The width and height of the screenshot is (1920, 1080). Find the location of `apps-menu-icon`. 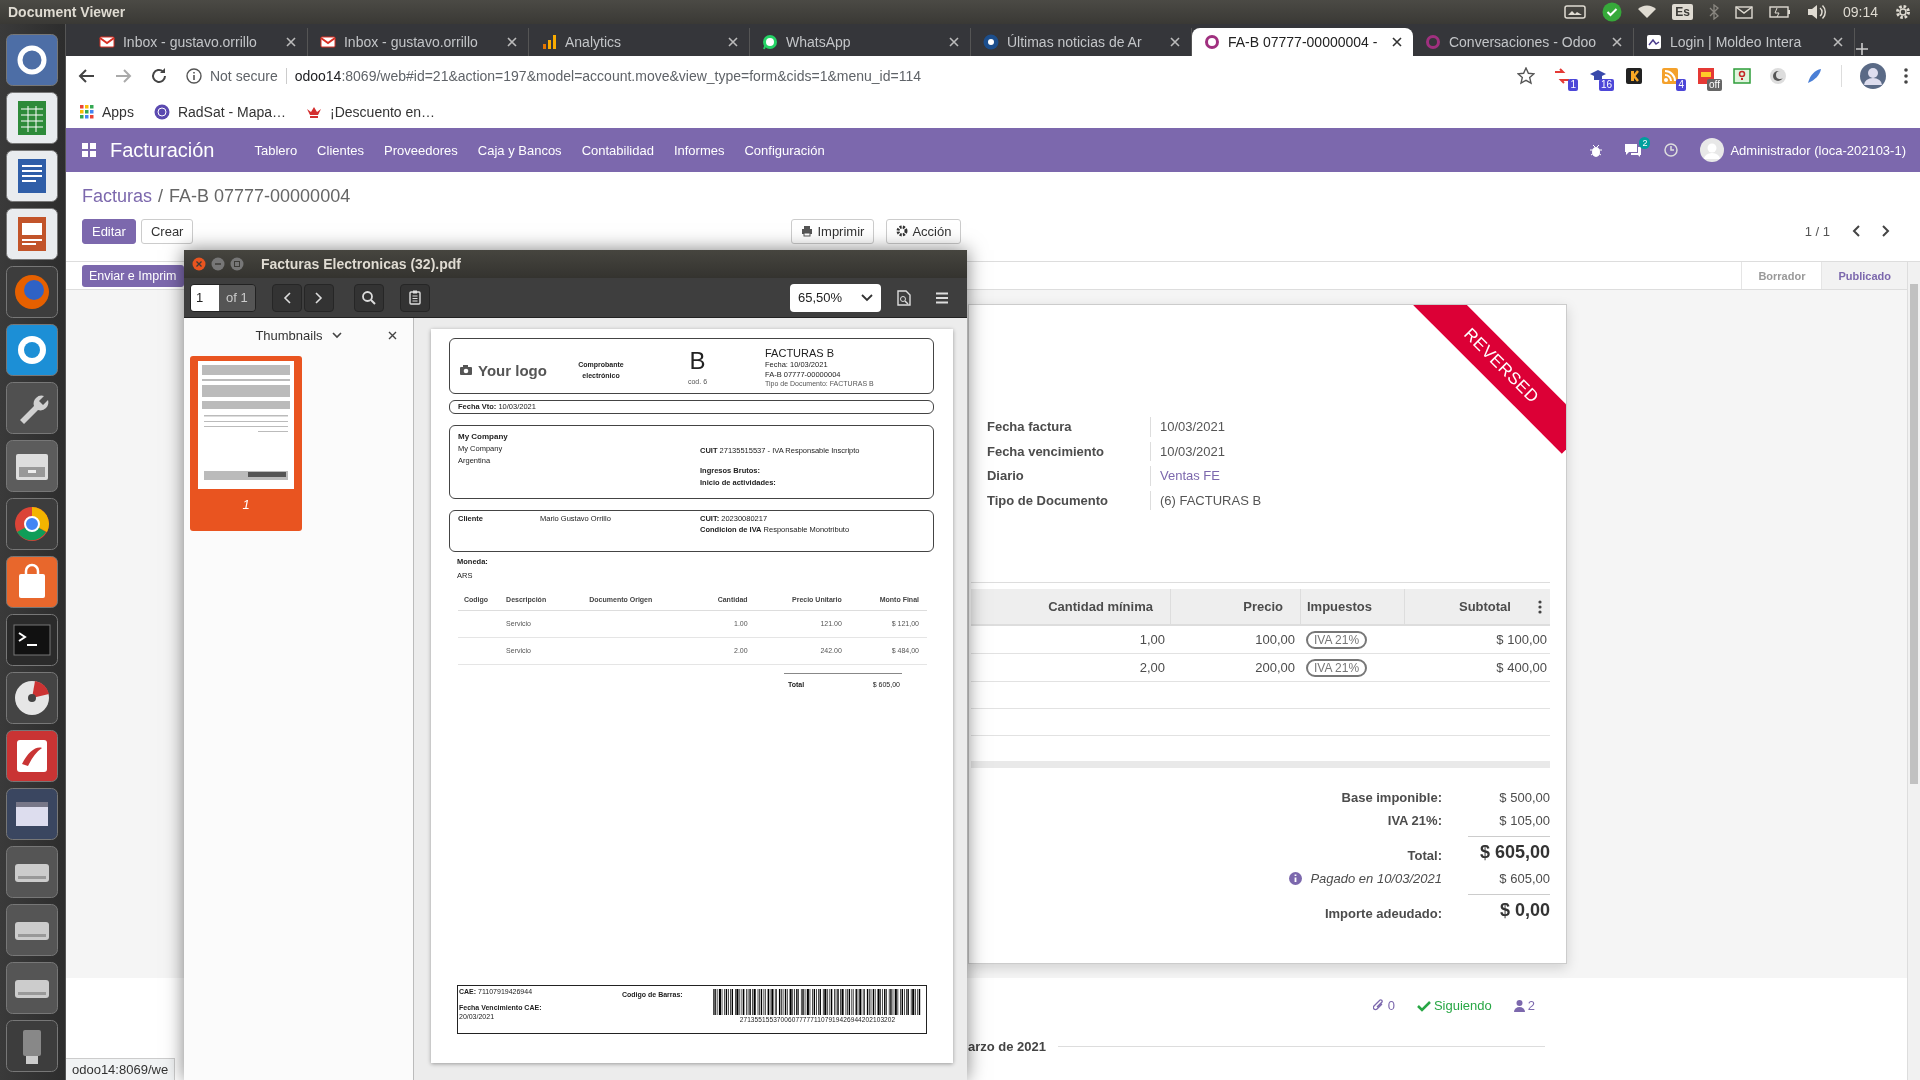

apps-menu-icon is located at coordinates (88, 150).